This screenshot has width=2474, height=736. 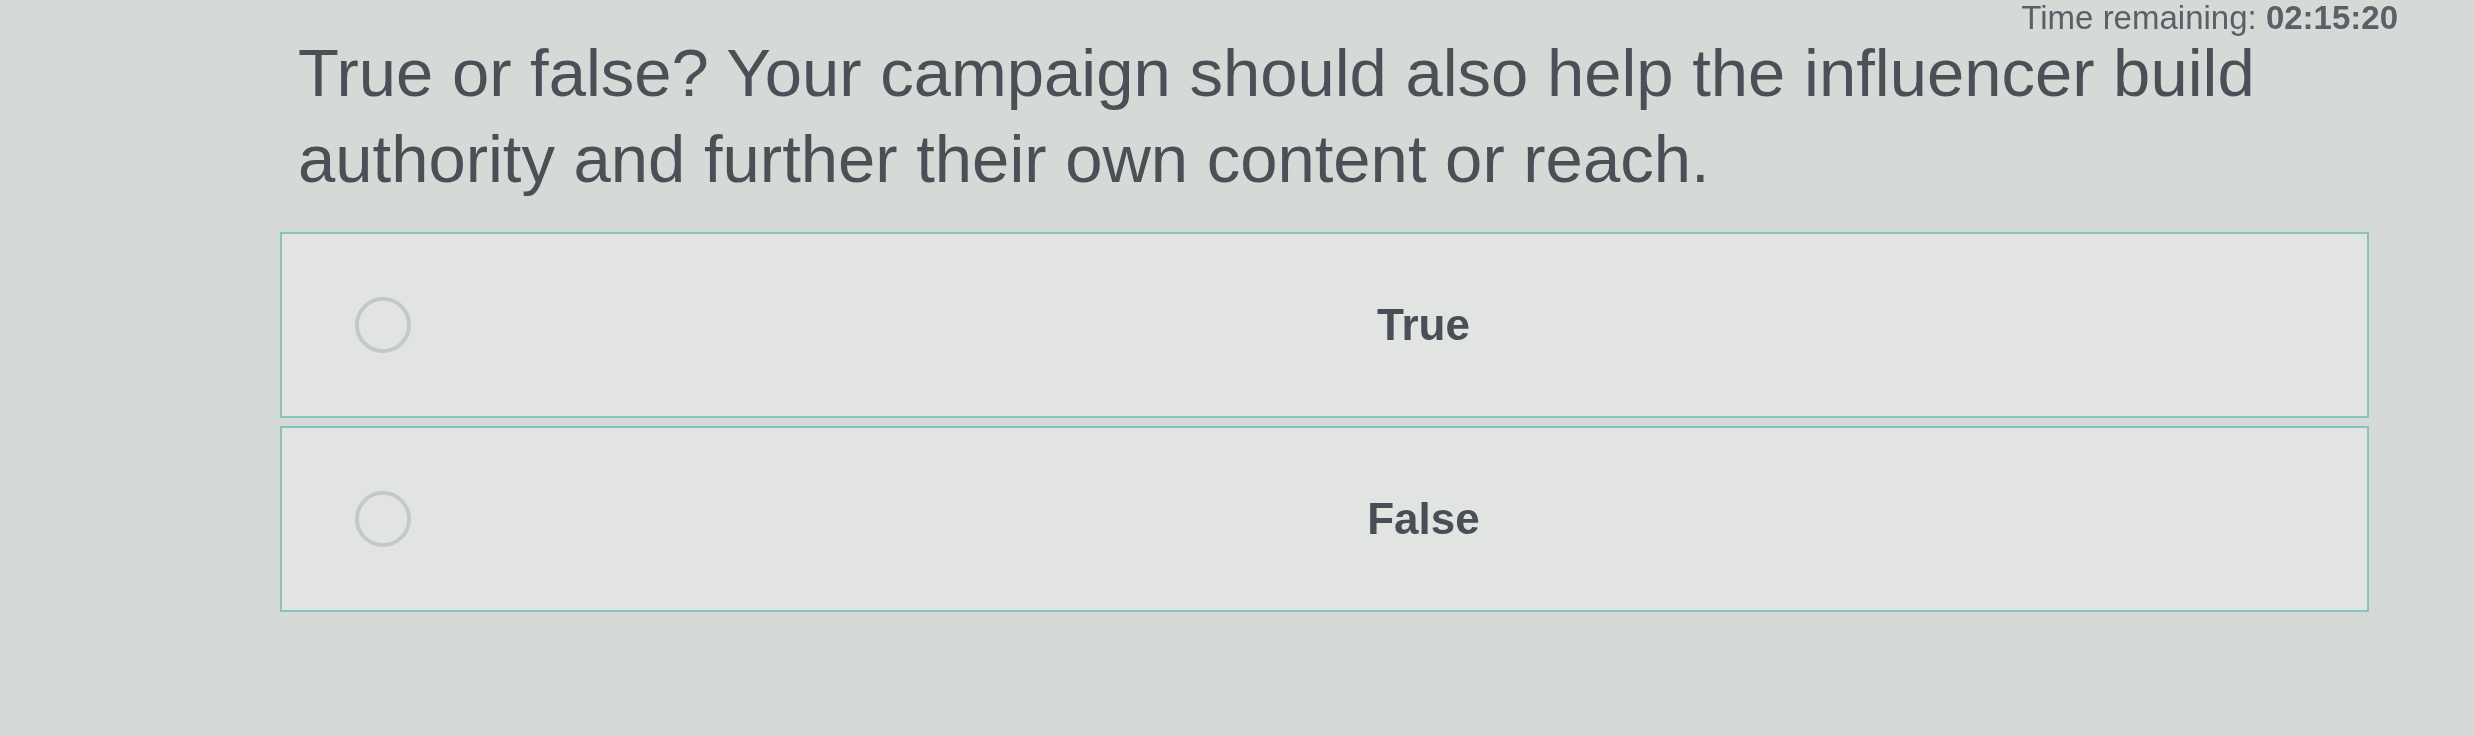 I want to click on option-label: True, so click(x=1423, y=325).